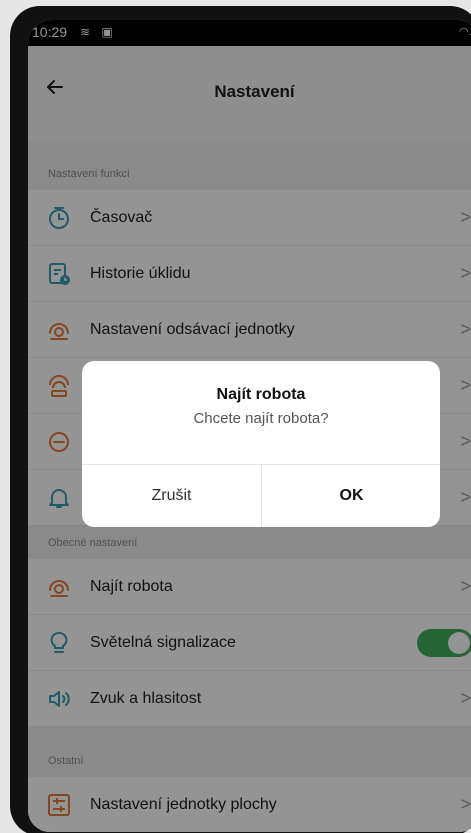  What do you see at coordinates (171, 496) in the screenshot?
I see `cancel-button: Zrušit` at bounding box center [171, 496].